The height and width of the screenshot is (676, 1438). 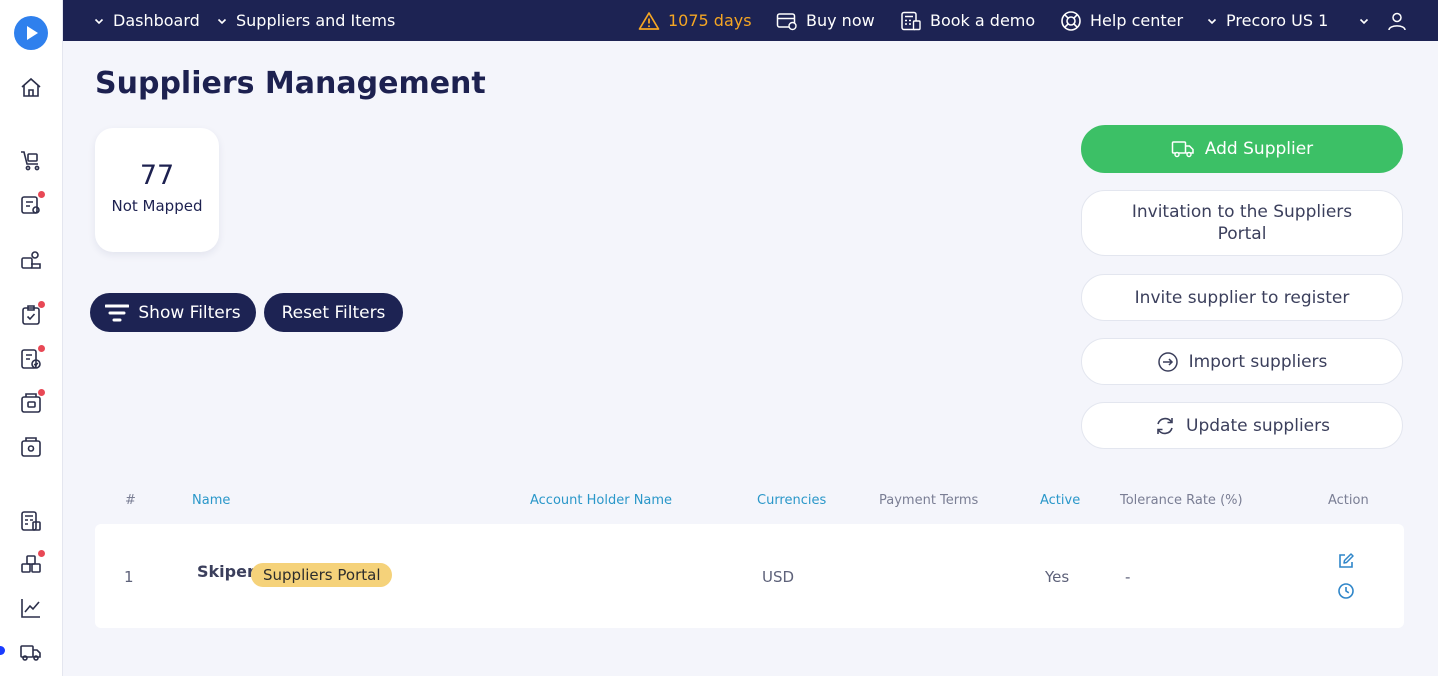 I want to click on column-header-payment-terms: Payment Terms, so click(x=929, y=500).